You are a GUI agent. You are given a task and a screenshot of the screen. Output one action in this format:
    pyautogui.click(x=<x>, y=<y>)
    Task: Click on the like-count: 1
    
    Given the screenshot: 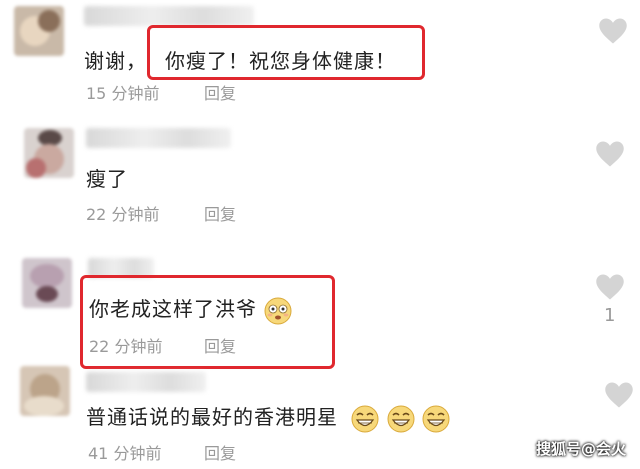 What is the action you would take?
    pyautogui.click(x=610, y=315)
    